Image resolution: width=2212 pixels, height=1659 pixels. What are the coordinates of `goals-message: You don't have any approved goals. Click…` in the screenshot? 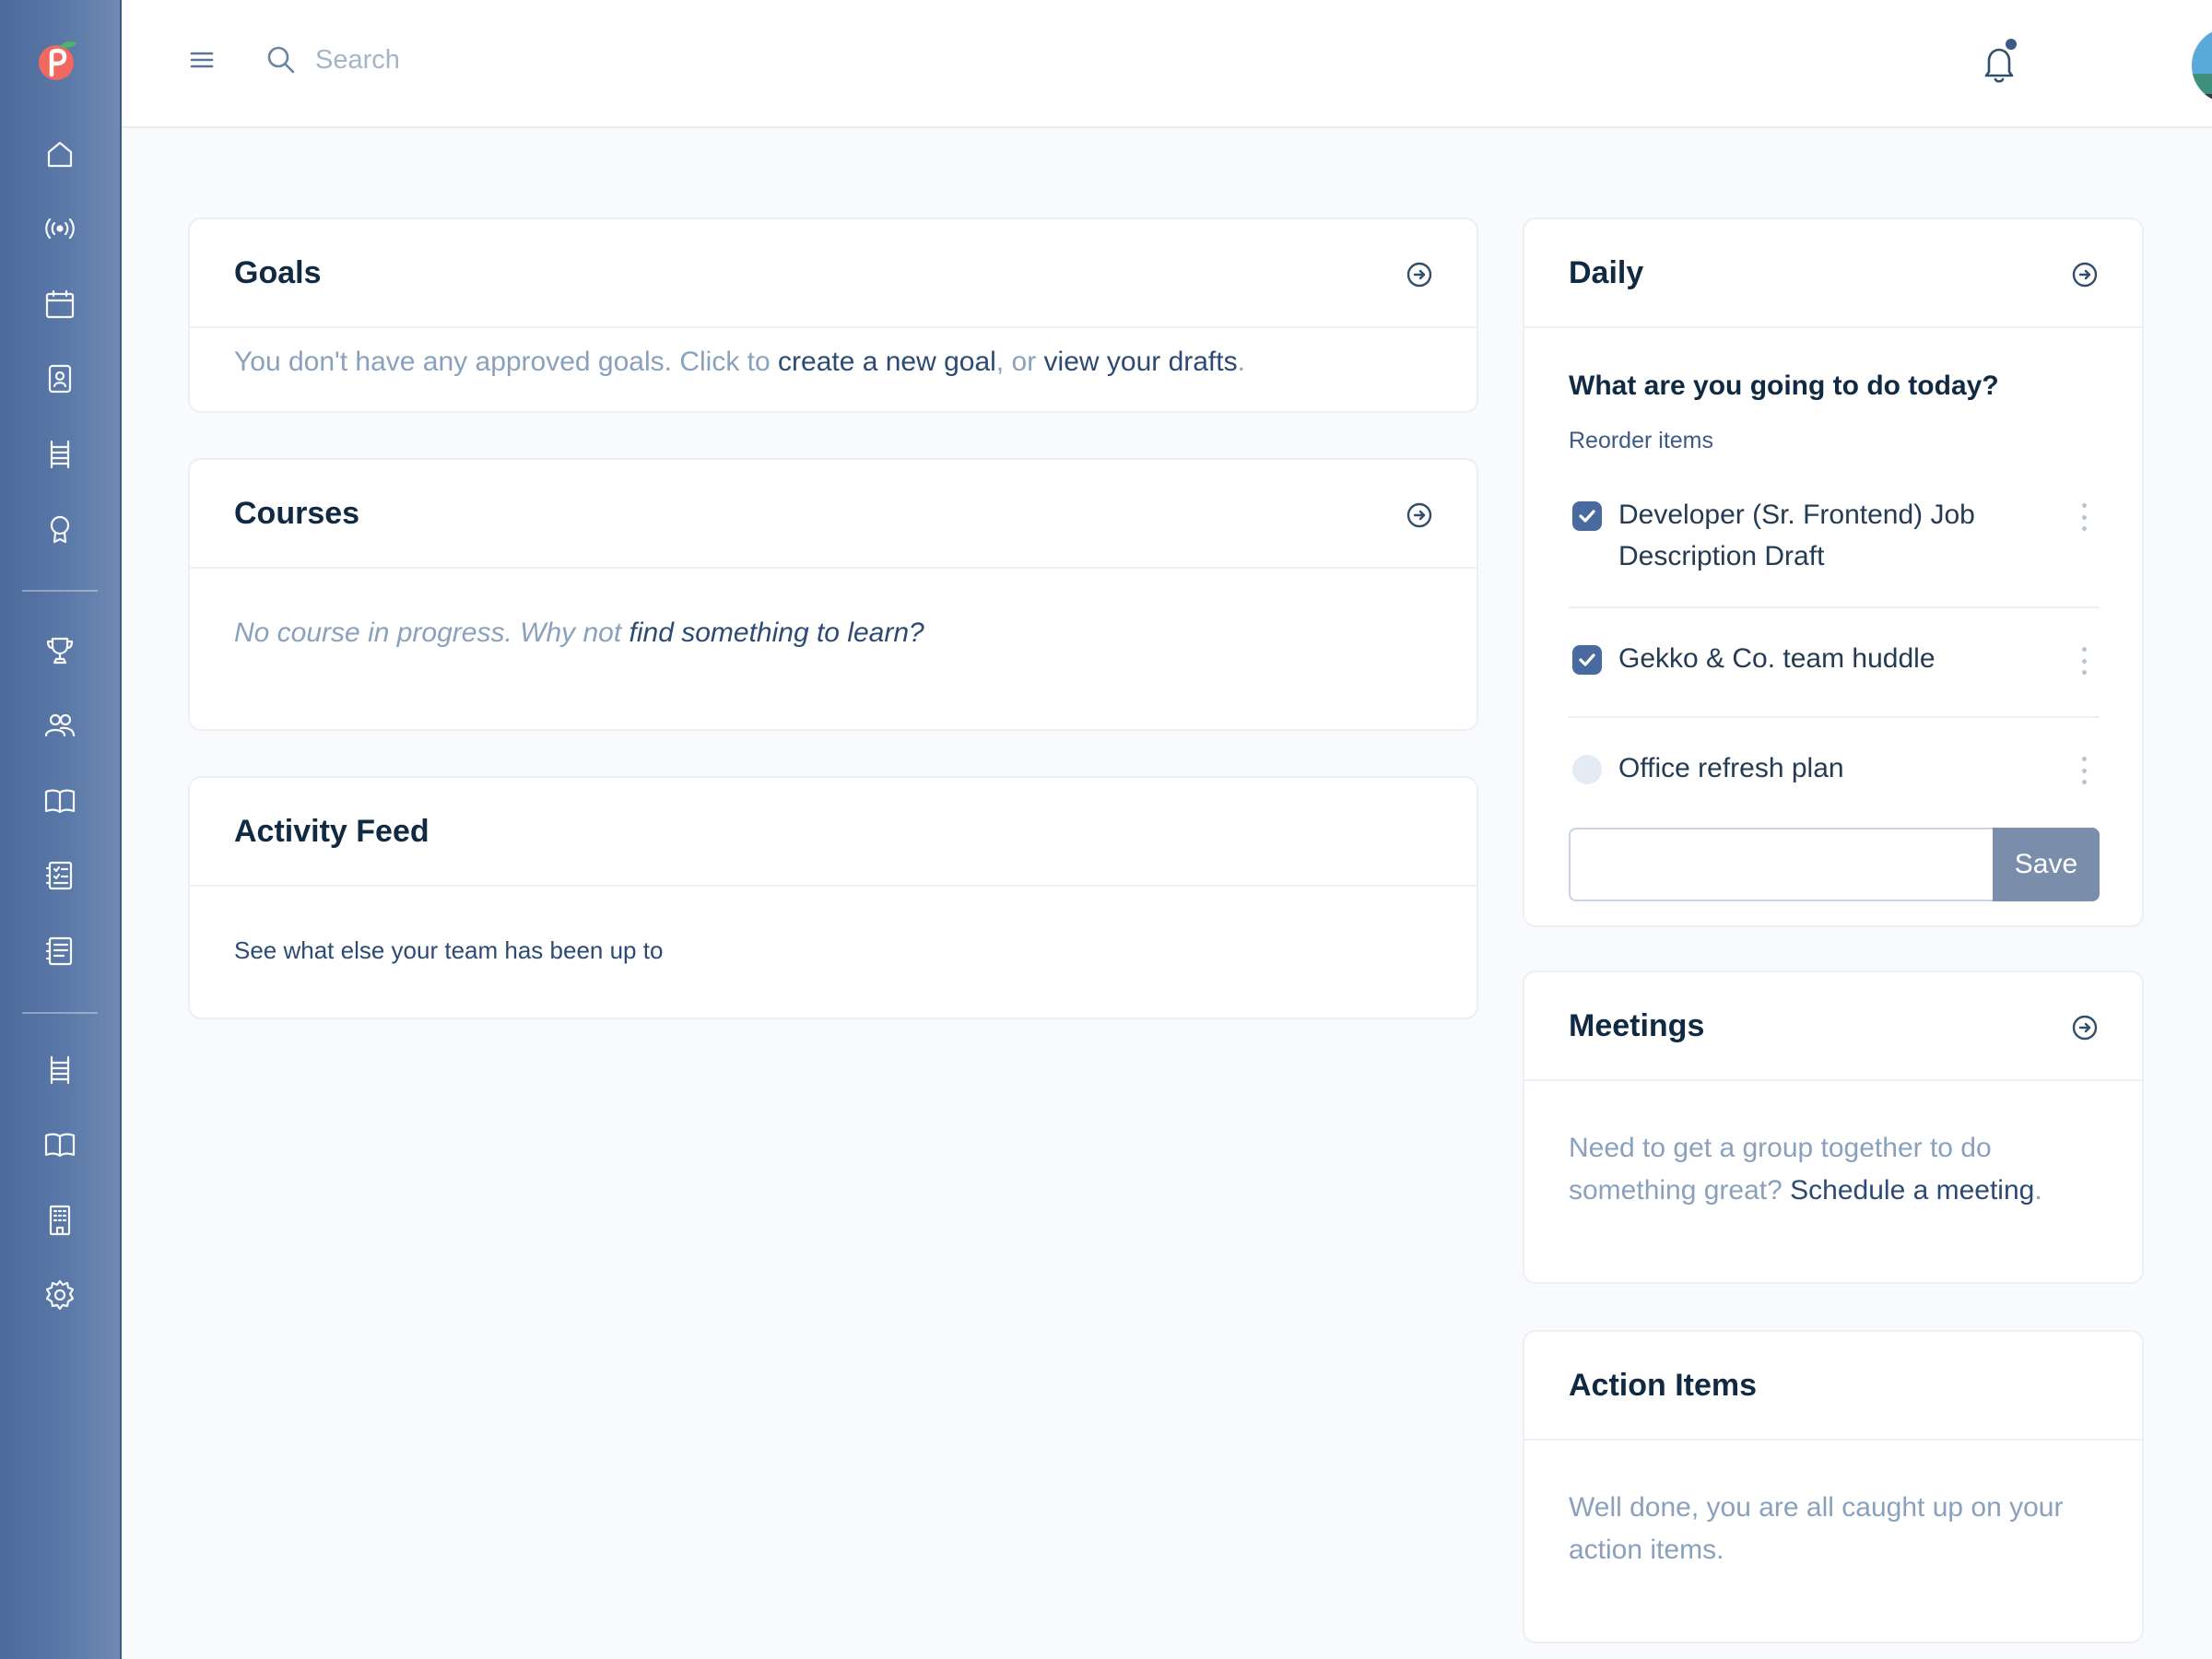 It's located at (842, 362).